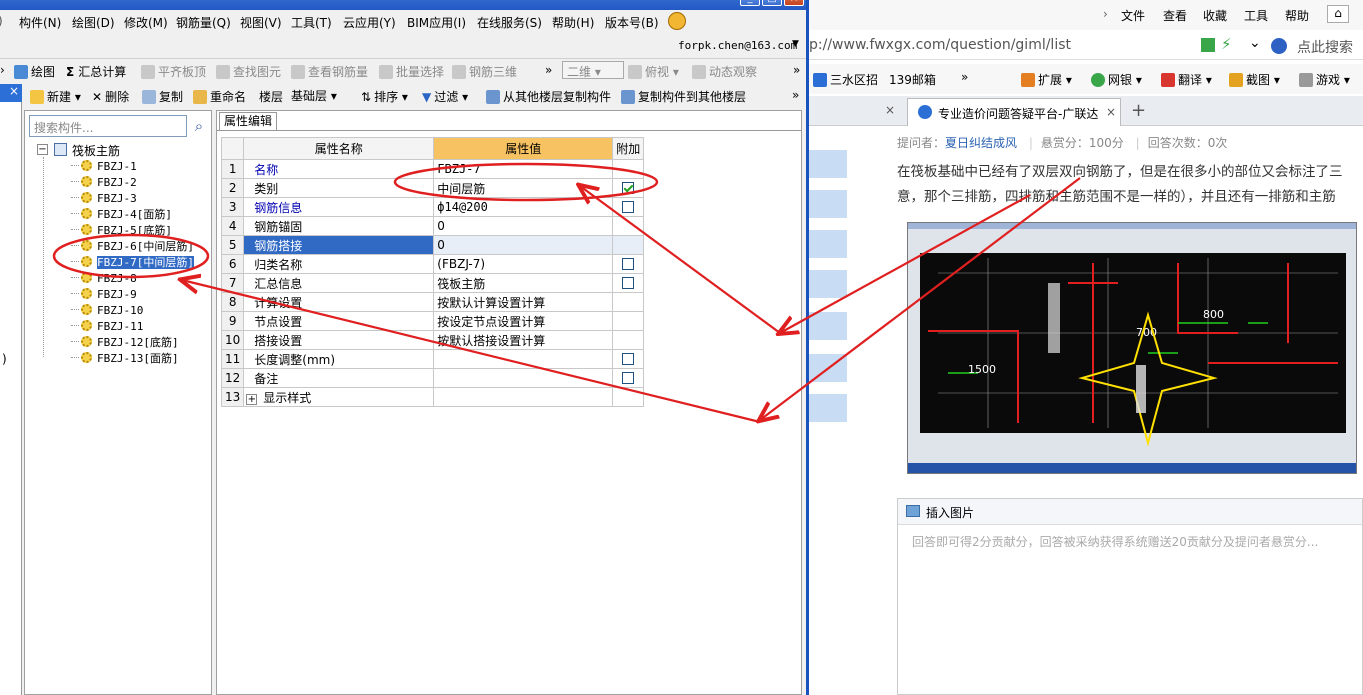  I want to click on property-value: 筏板主筋, so click(523, 283).